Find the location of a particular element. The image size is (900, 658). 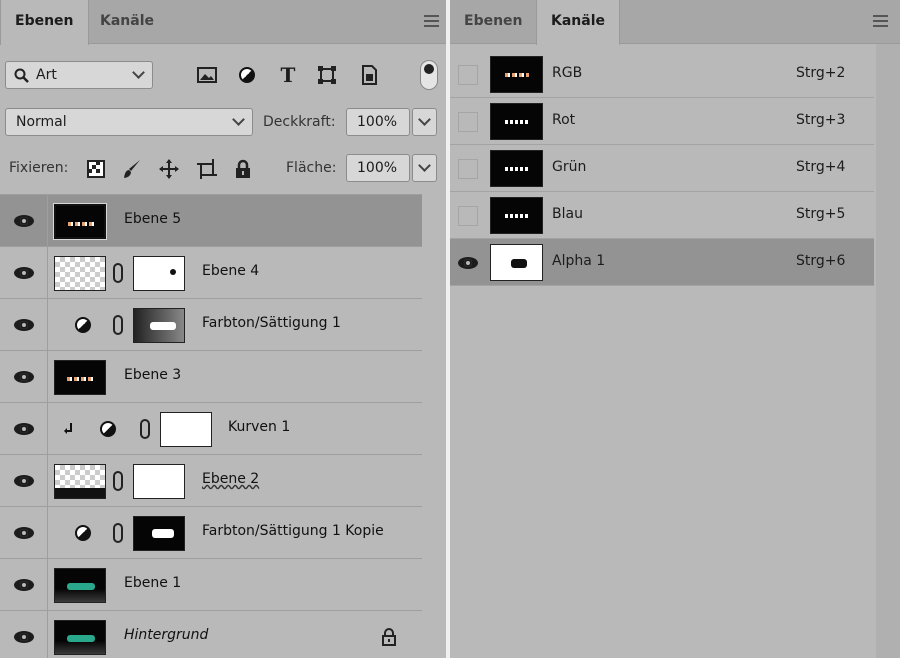

filter-type-select: Art is located at coordinates (79, 75).